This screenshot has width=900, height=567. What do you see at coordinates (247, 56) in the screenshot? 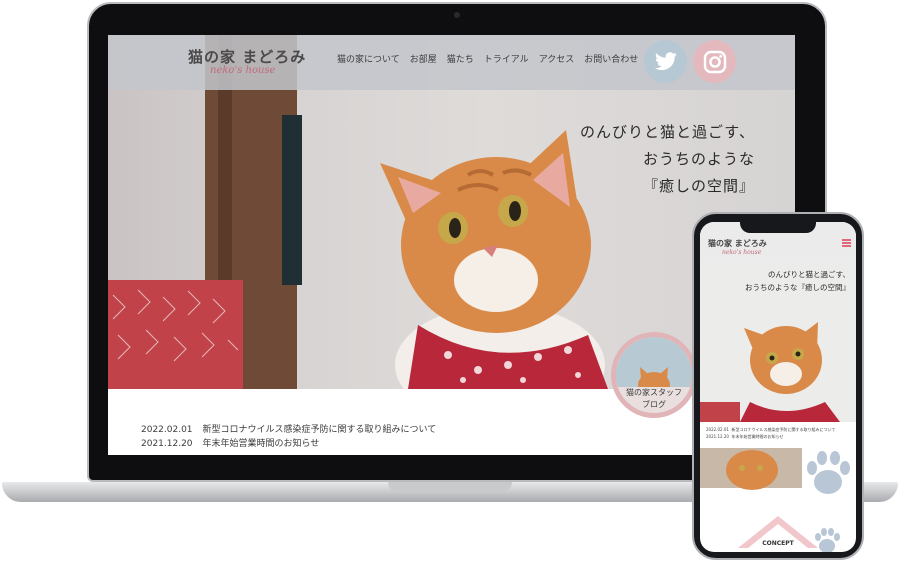
I see `site-logo-title: 猫の家 まどろみ` at bounding box center [247, 56].